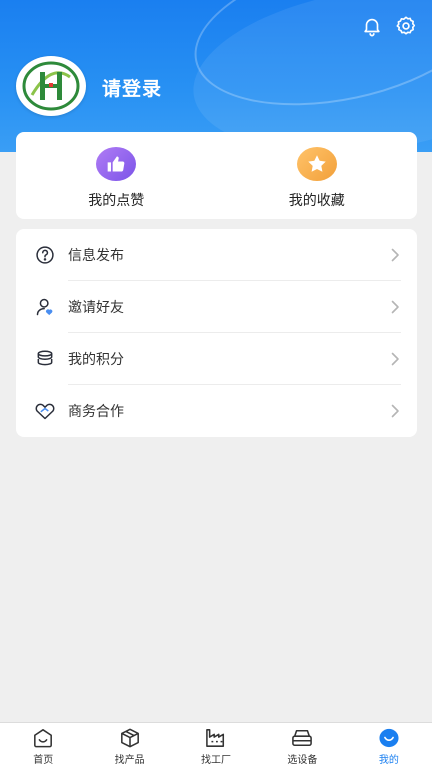  I want to click on star-icon, so click(316, 164).